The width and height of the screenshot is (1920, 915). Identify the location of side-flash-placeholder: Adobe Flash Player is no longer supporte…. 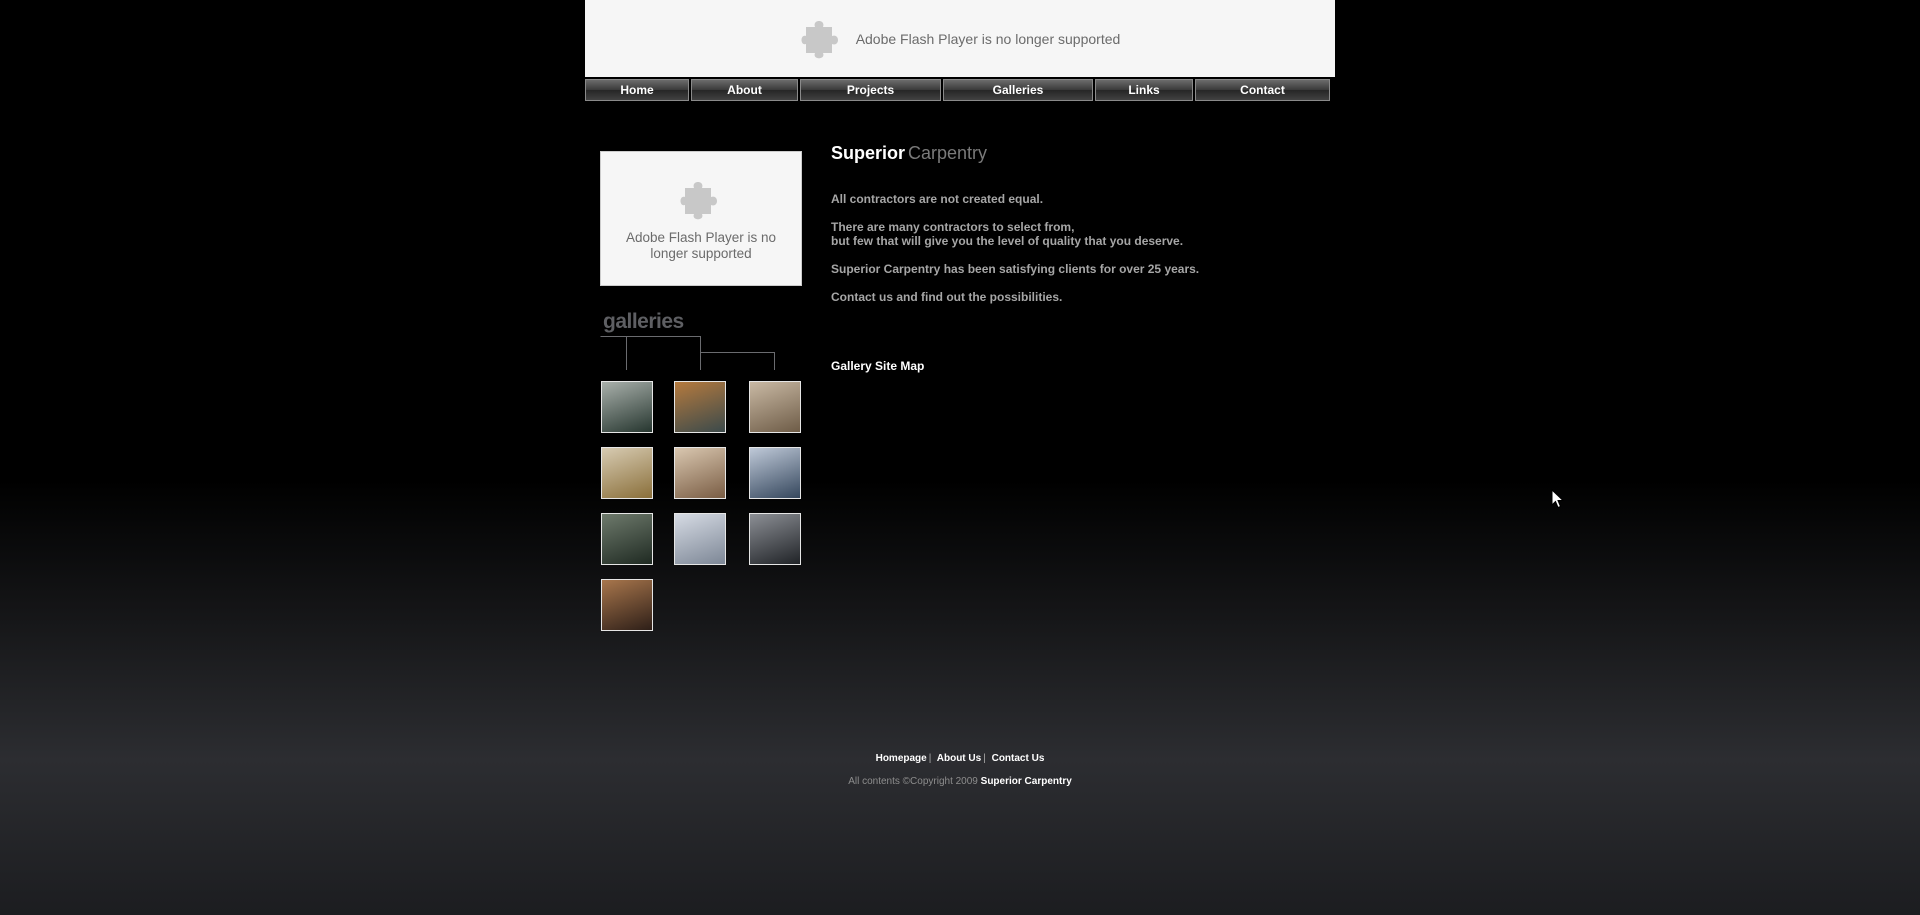
(701, 218).